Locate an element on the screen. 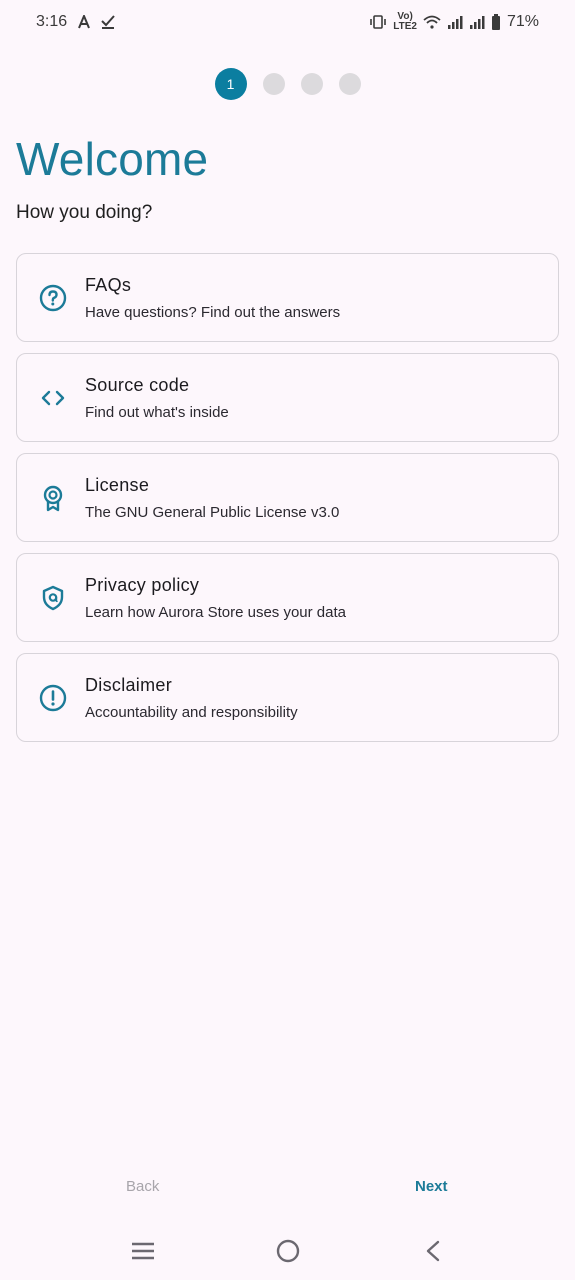  license-badge-icon is located at coordinates (53, 498).